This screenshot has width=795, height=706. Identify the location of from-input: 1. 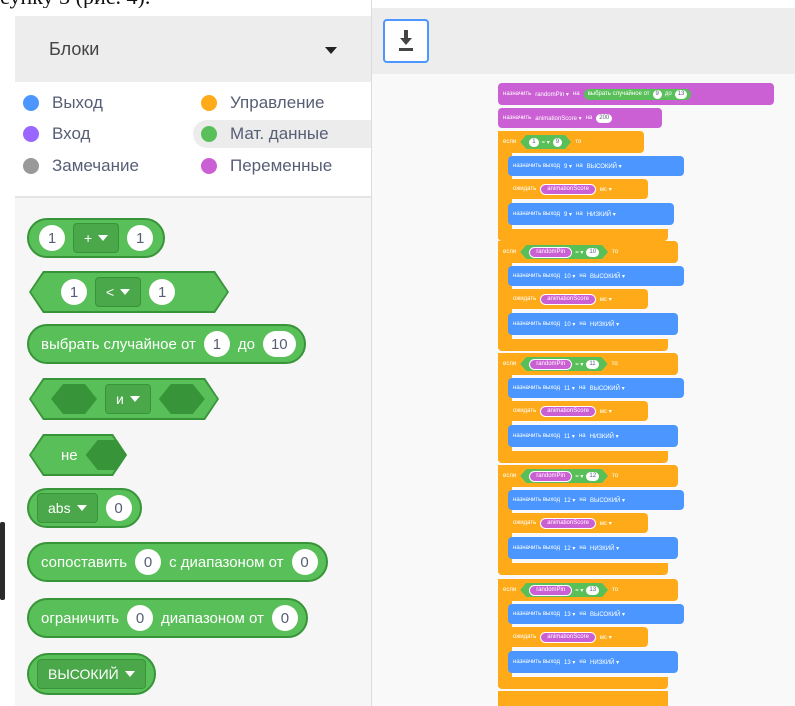
(216, 344).